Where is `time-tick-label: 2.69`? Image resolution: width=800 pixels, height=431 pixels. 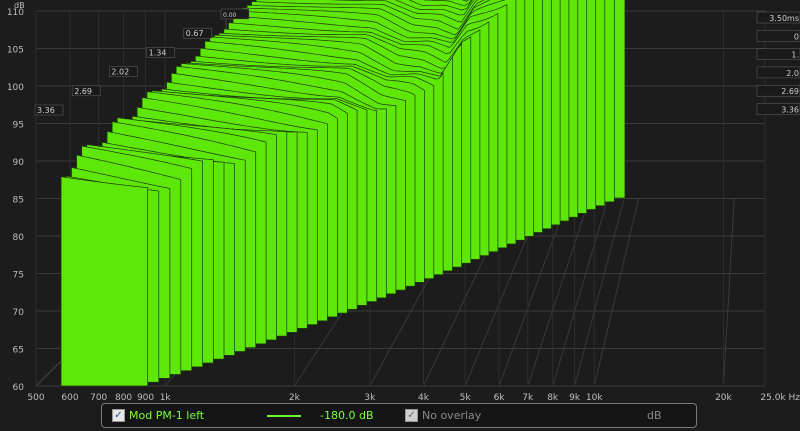 time-tick-label: 2.69 is located at coordinates (83, 91).